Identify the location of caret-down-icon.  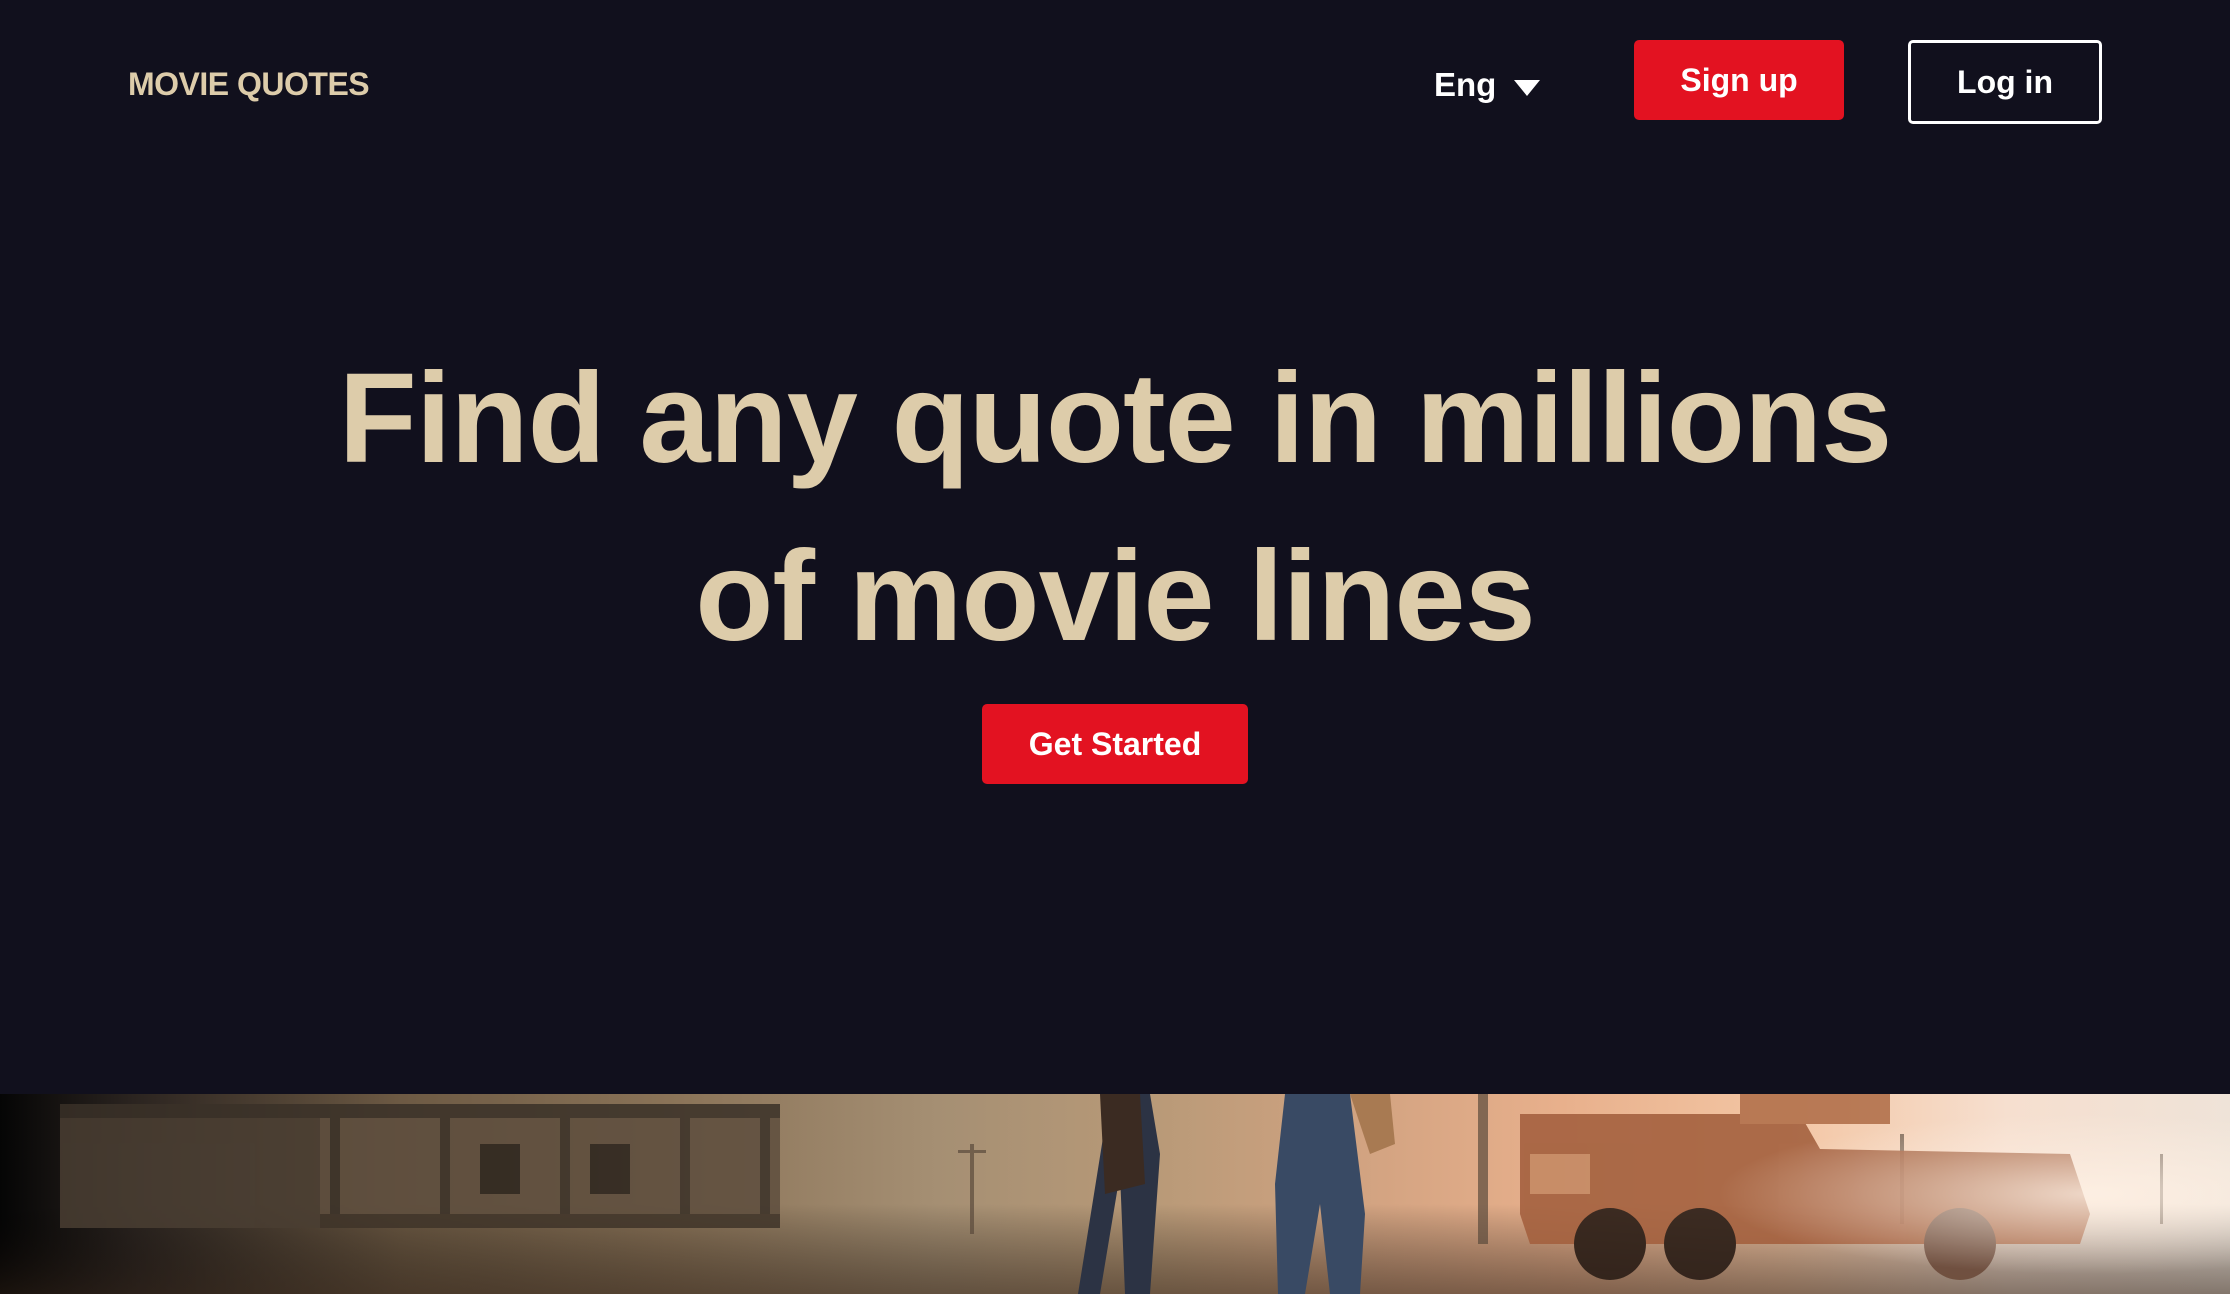
(1527, 85).